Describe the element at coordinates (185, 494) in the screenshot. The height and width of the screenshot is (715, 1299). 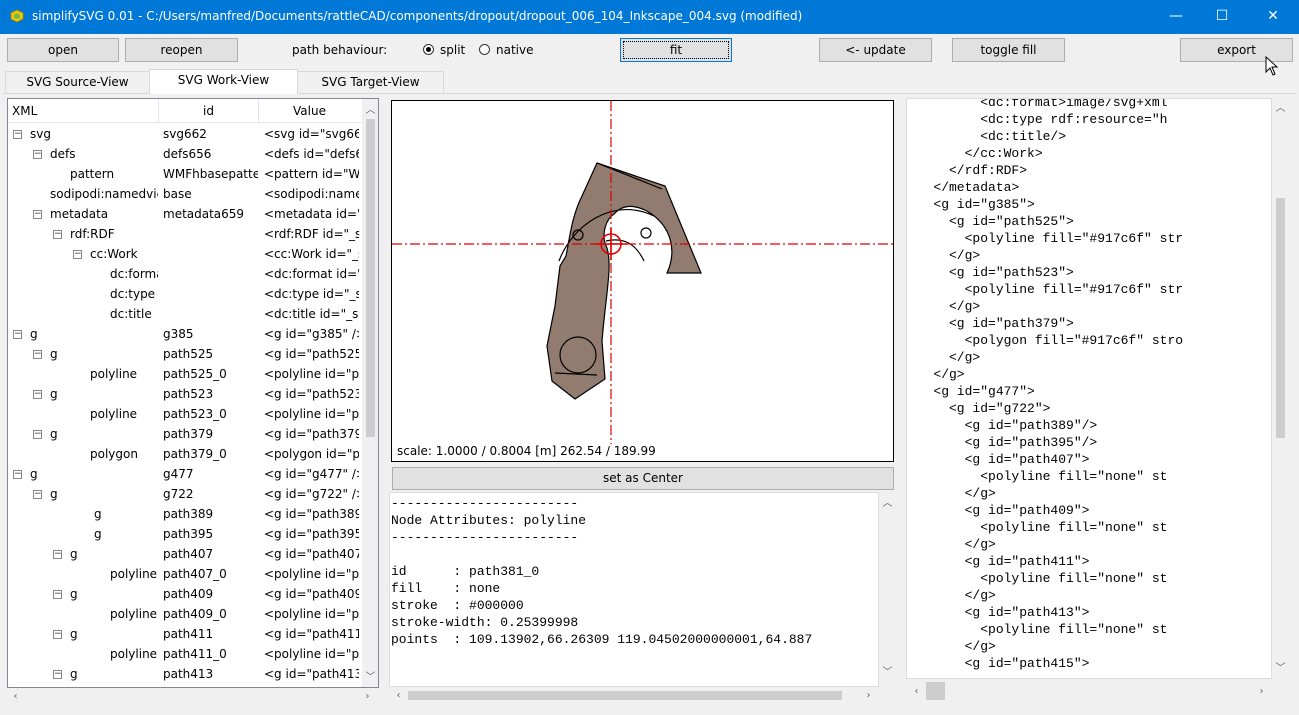
I see `tree-row: − g g722 <g id="g722" />` at that location.